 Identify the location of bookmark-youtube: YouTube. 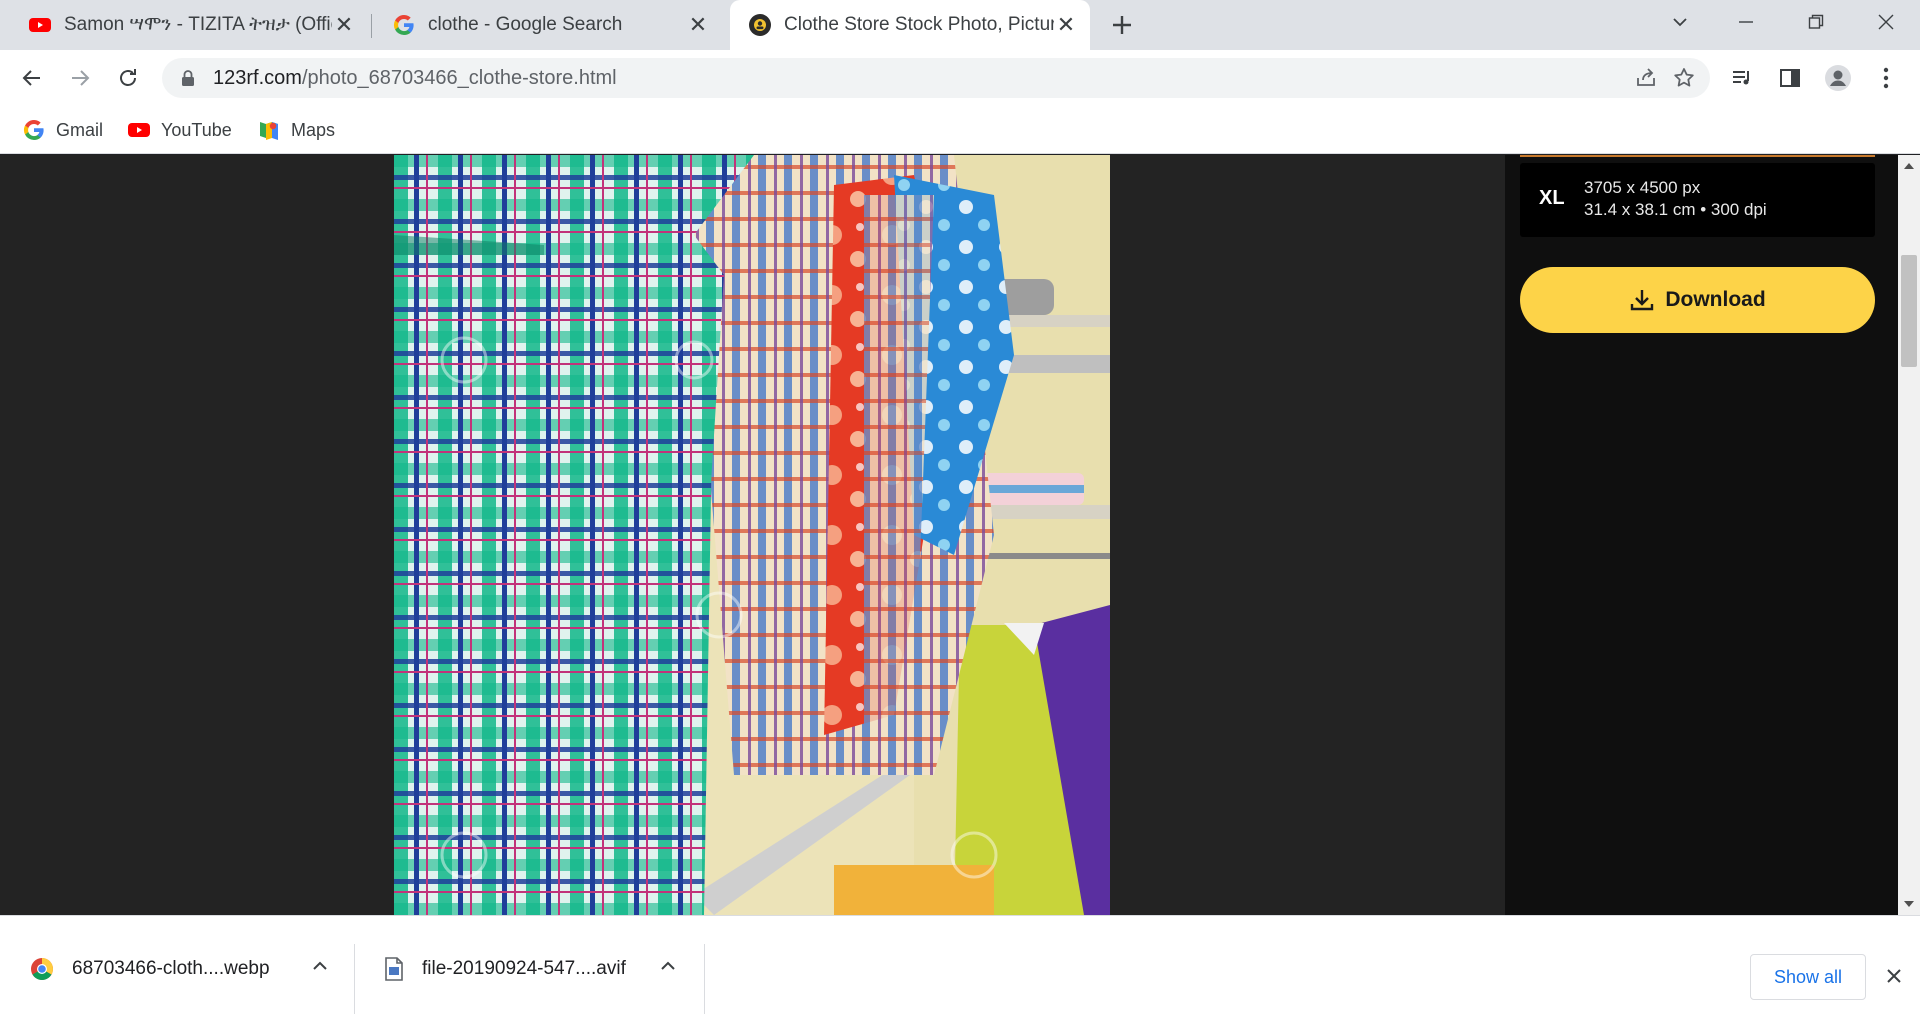
(179, 130).